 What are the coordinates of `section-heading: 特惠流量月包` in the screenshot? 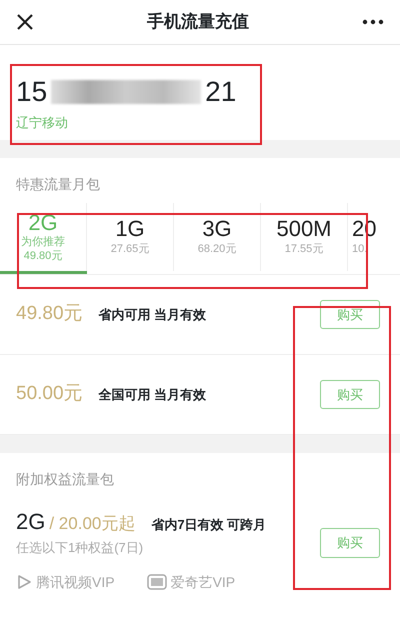 It's located at (58, 184).